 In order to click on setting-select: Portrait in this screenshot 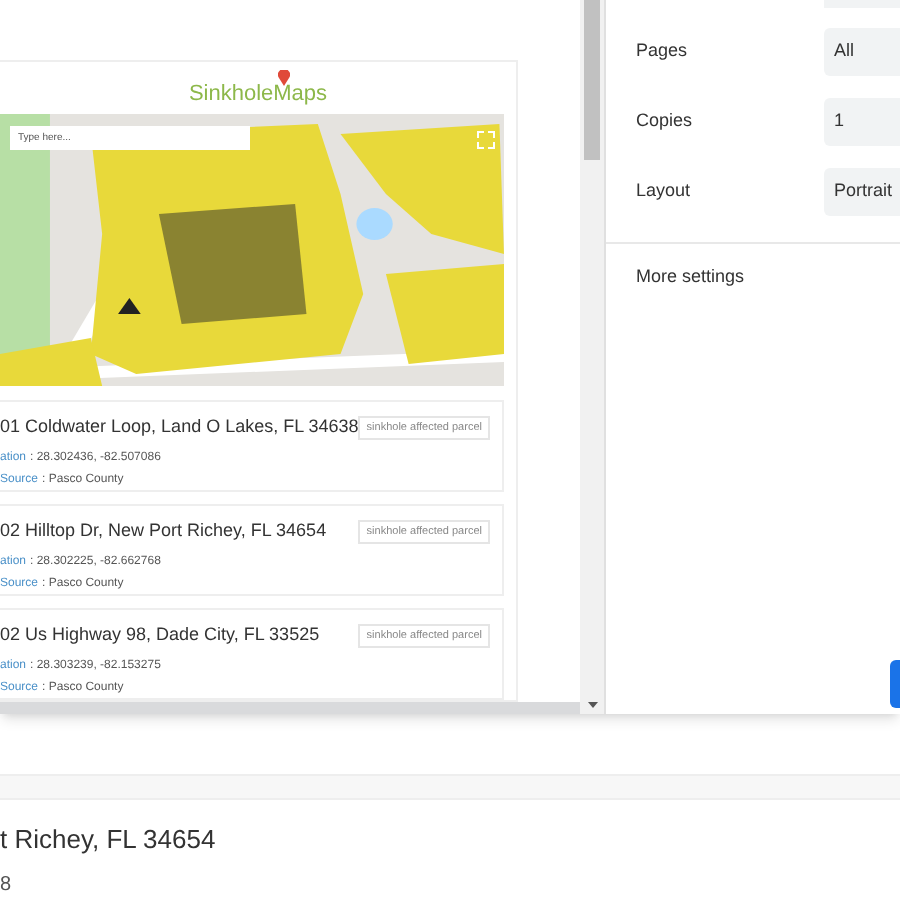, I will do `click(862, 192)`.